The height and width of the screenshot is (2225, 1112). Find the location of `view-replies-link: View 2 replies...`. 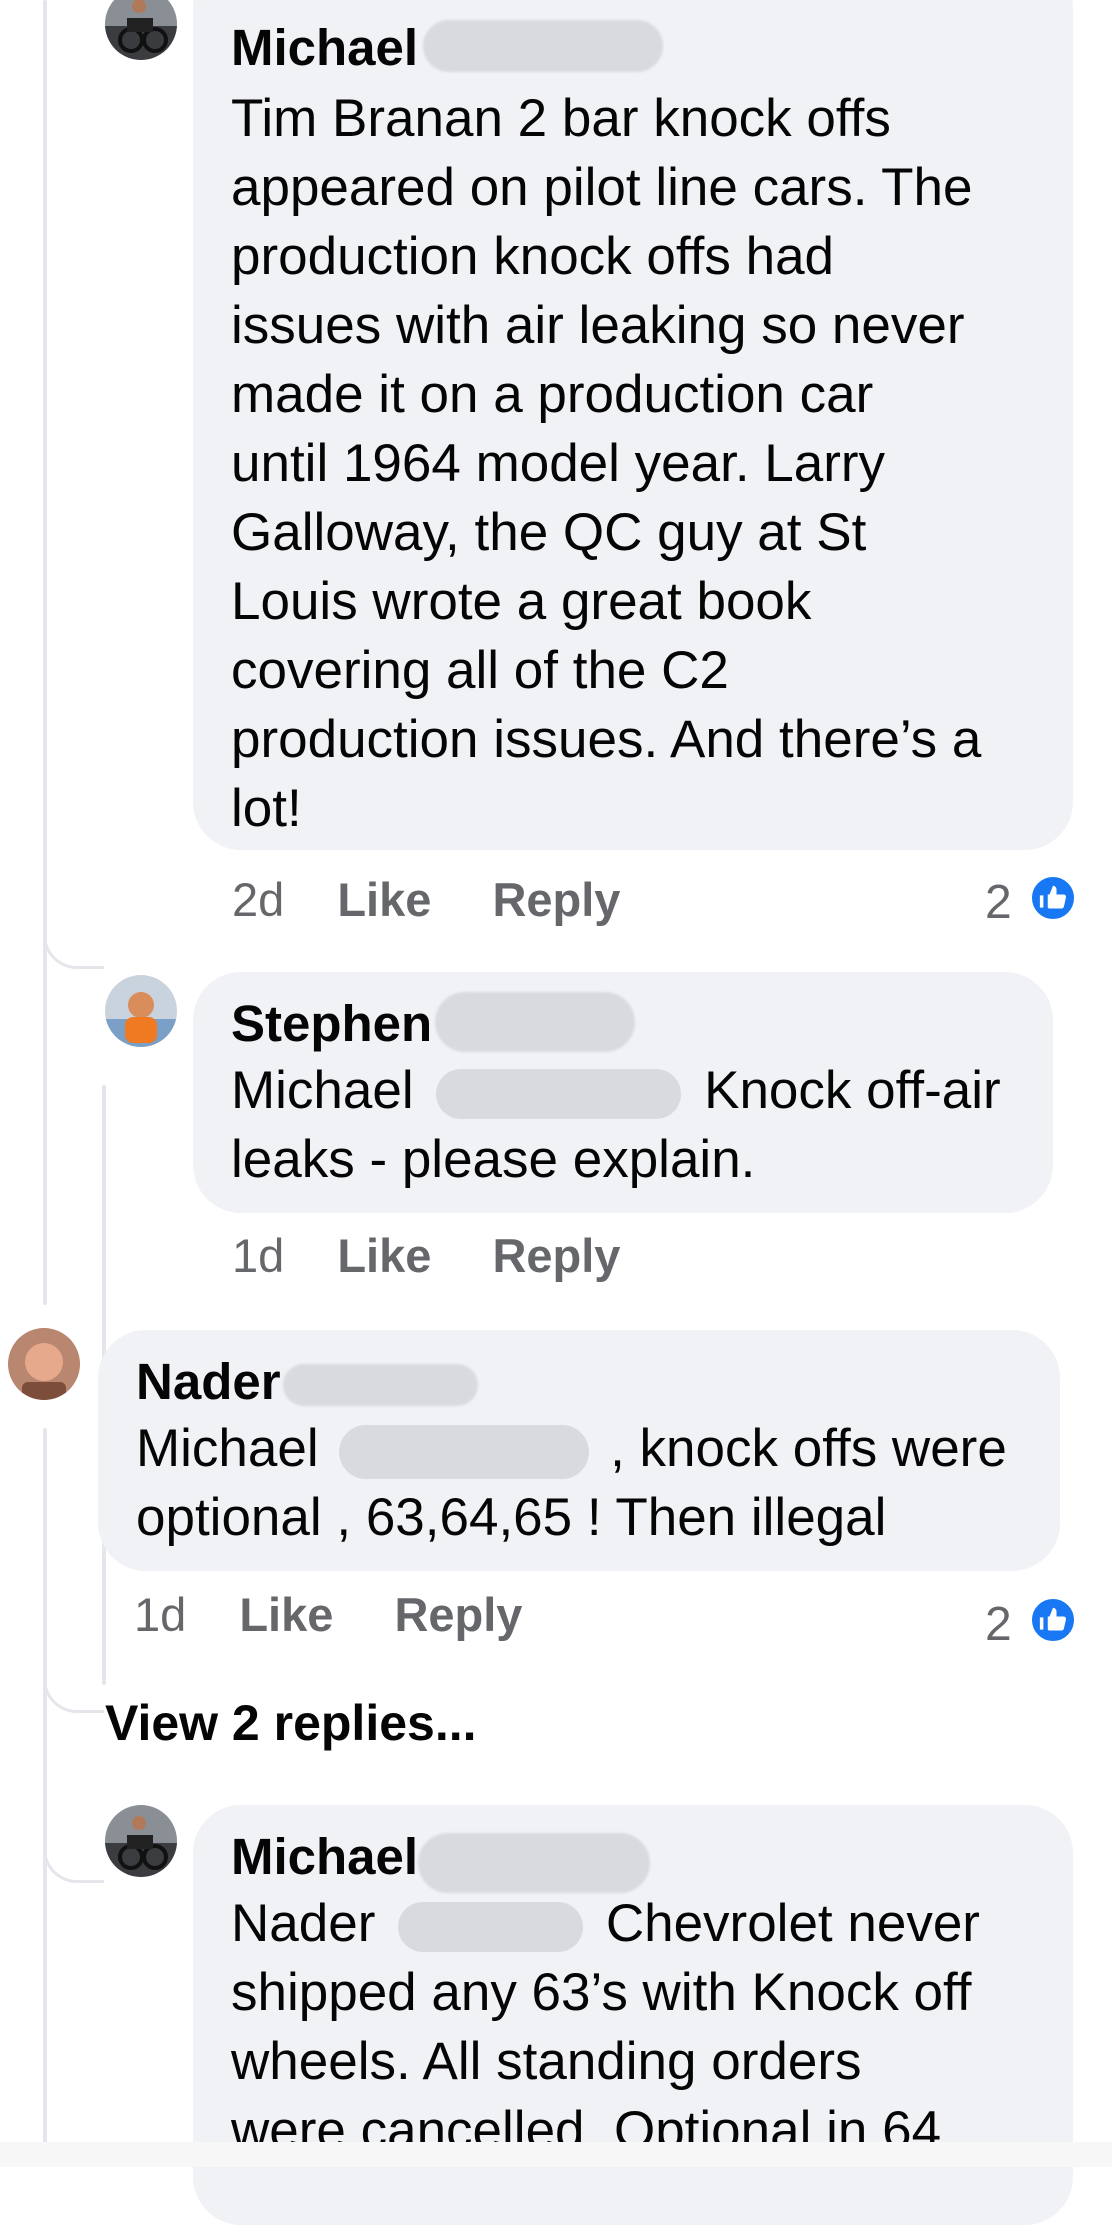

view-replies-link: View 2 replies... is located at coordinates (291, 1723).